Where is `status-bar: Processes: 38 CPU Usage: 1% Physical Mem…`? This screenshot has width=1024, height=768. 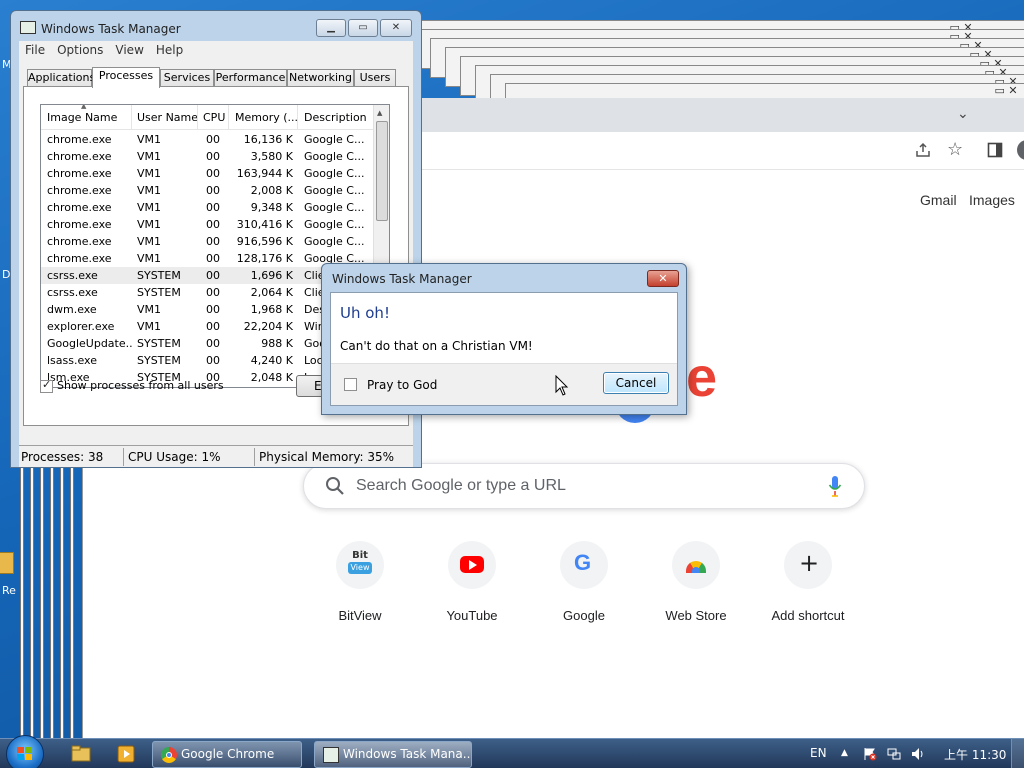 status-bar: Processes: 38 CPU Usage: 1% Physical Mem… is located at coordinates (216, 456).